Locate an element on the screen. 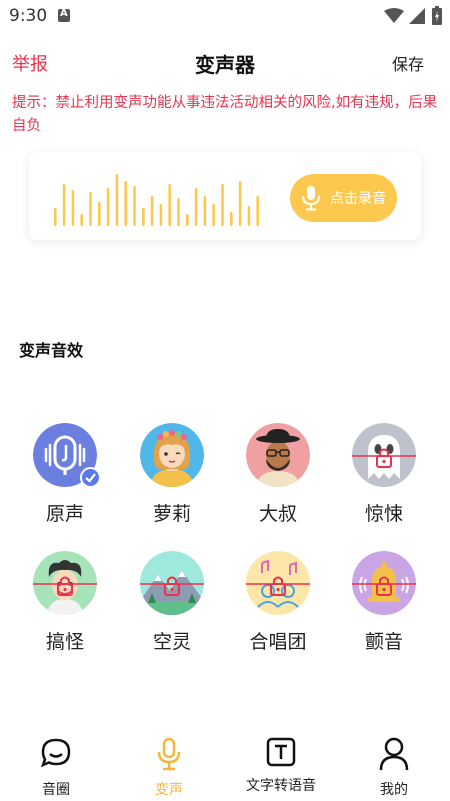 This screenshot has height=801, width=450. nav-item-circle: 音圈 is located at coordinates (56, 766).